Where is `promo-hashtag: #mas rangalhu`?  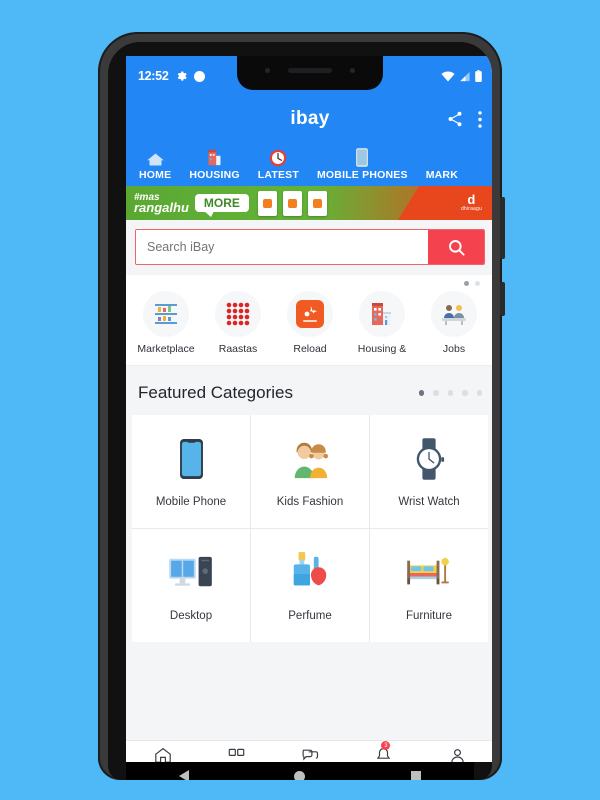
promo-hashtag: #mas rangalhu is located at coordinates (157, 204).